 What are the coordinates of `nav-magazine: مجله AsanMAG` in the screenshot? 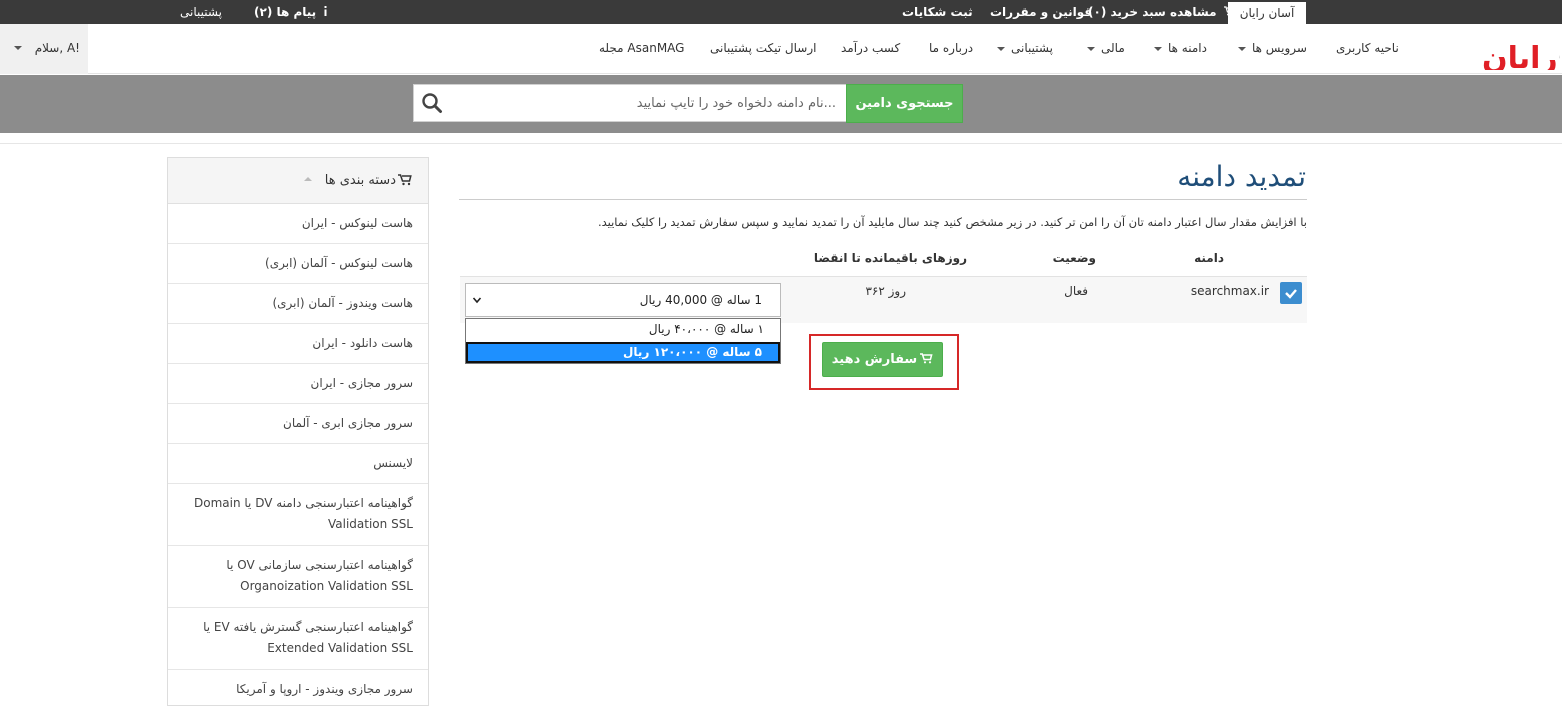 It's located at (641, 49).